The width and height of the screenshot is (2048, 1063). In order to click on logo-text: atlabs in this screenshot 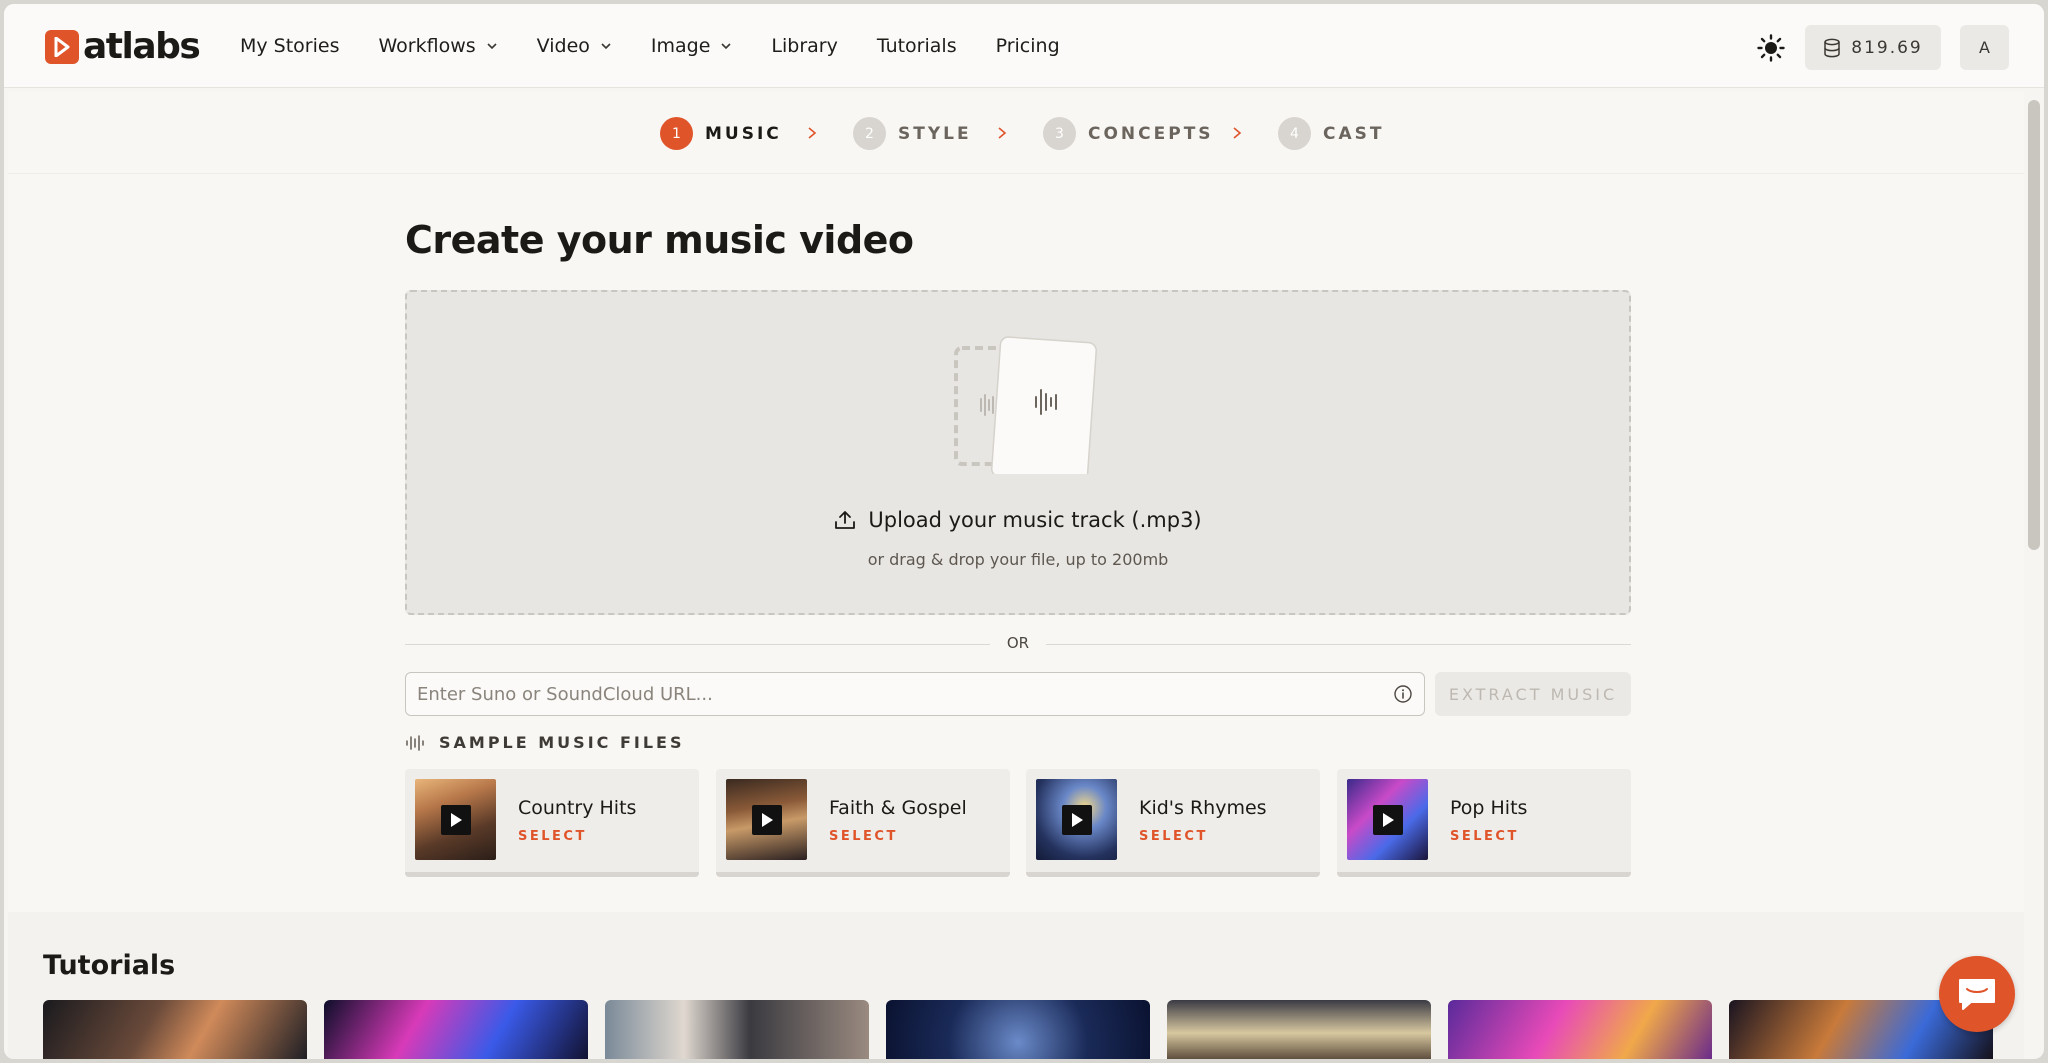, I will do `click(142, 46)`.